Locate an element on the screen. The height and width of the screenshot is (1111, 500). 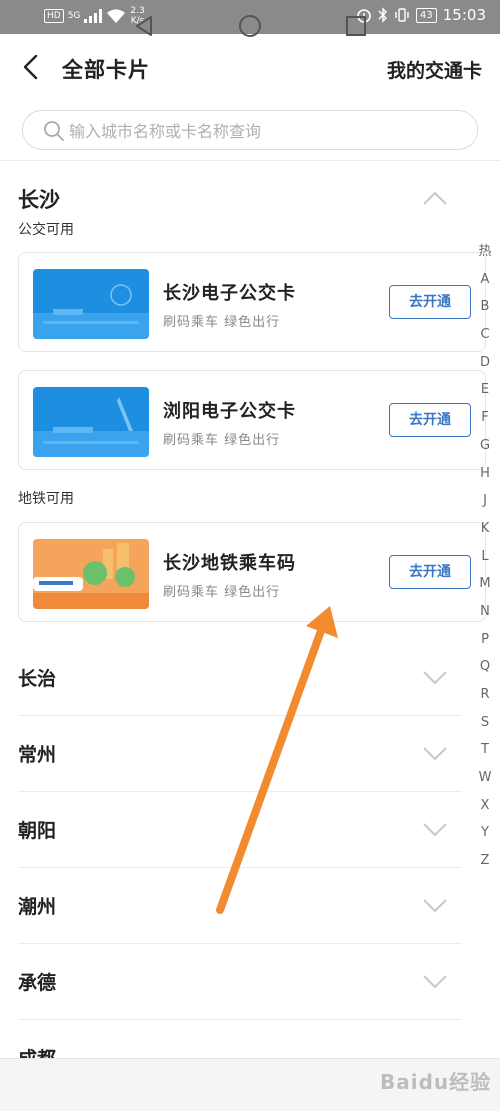
search-input is located at coordinates (264, 131).